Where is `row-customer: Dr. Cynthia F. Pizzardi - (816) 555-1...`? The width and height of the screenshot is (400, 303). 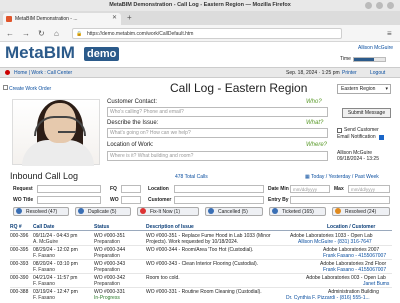
row-customer: Dr. Cynthia F. Pizzardi - (816) 555-1... is located at coordinates (328, 298).